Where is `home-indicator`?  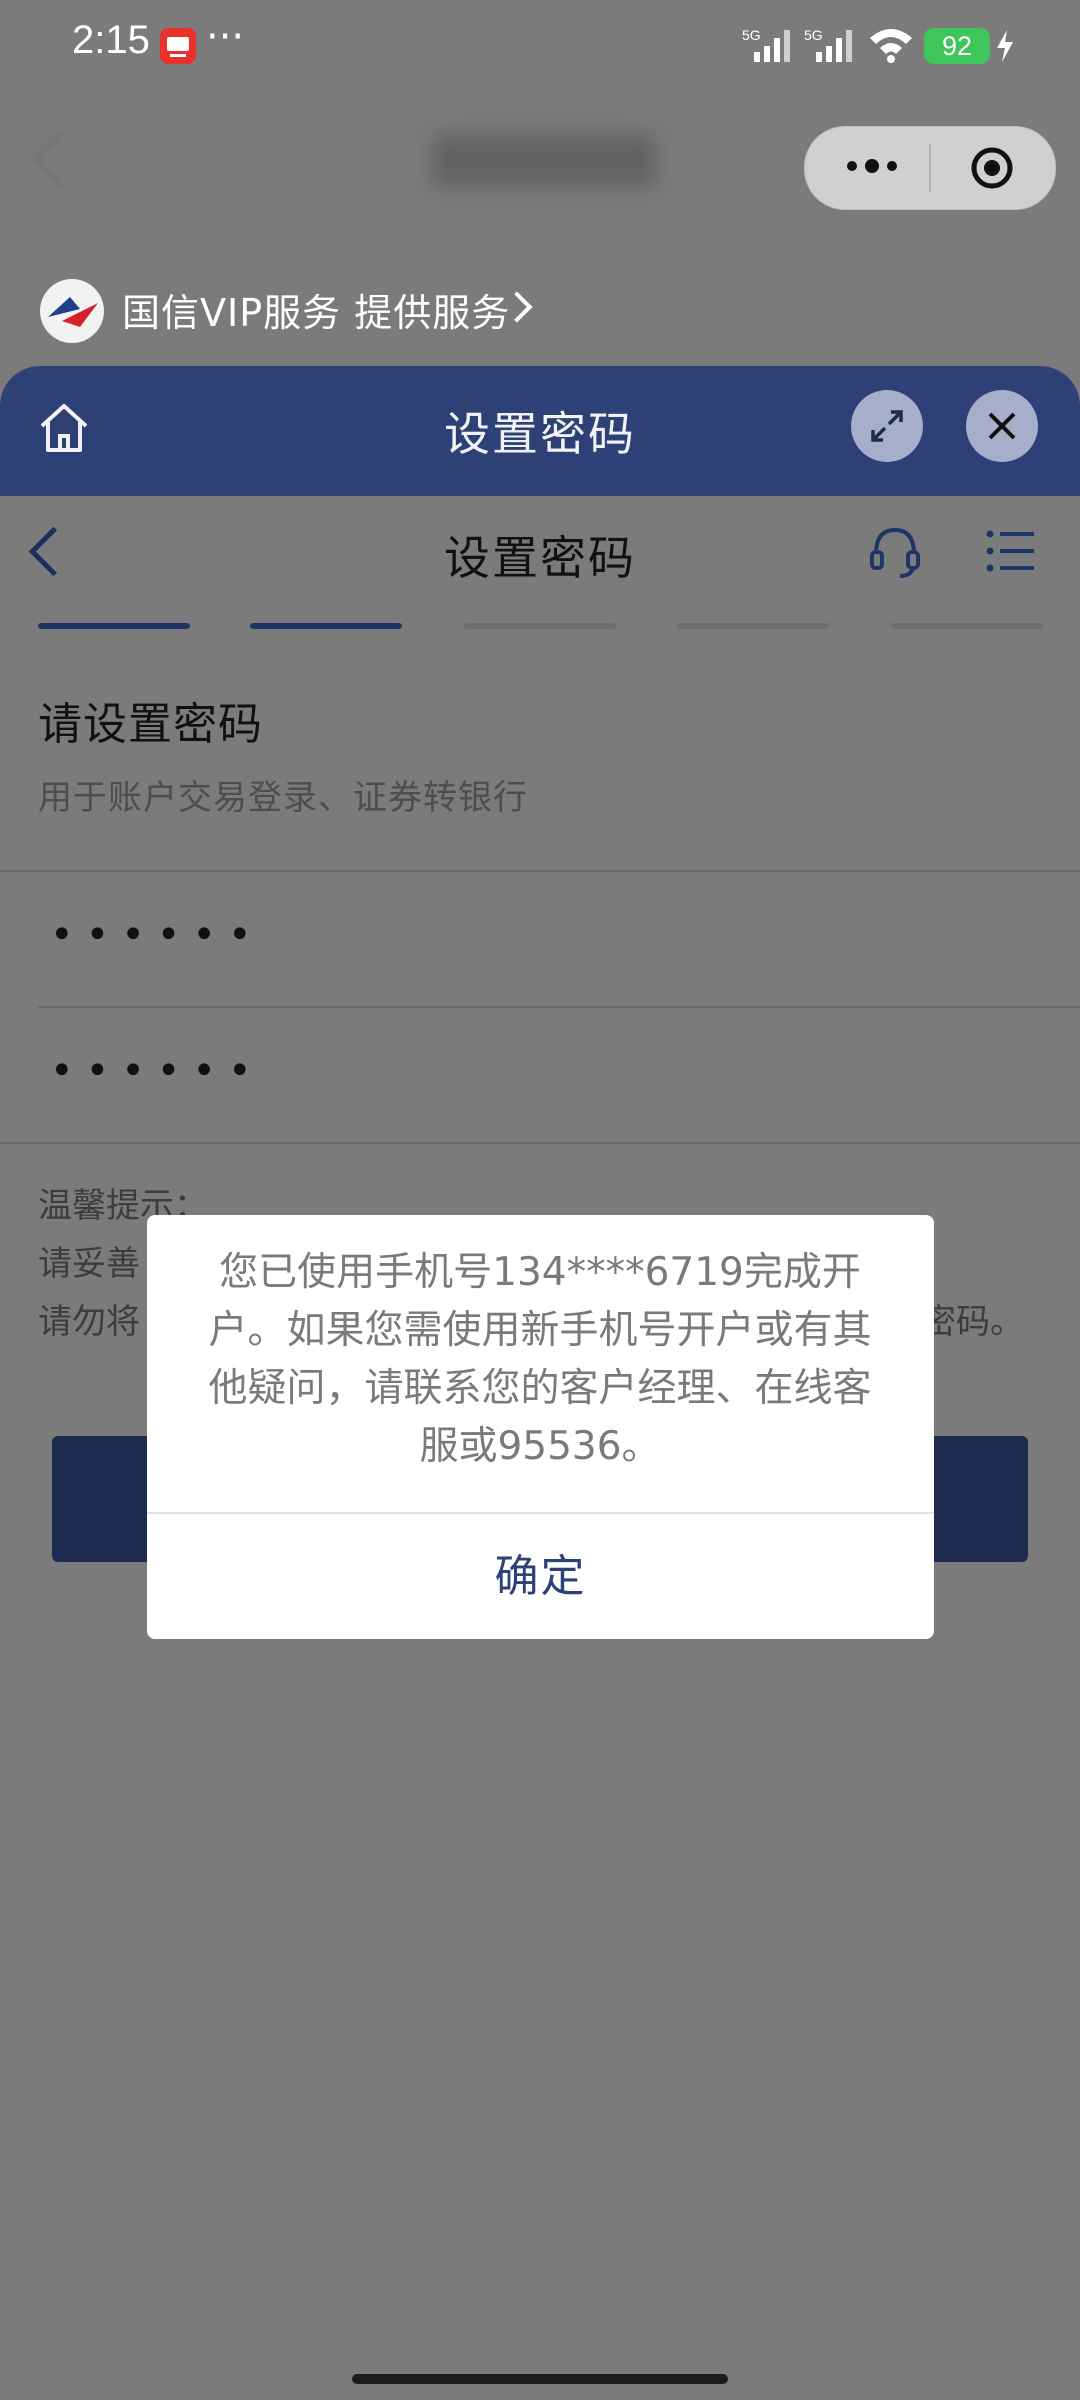 home-indicator is located at coordinates (540, 2379).